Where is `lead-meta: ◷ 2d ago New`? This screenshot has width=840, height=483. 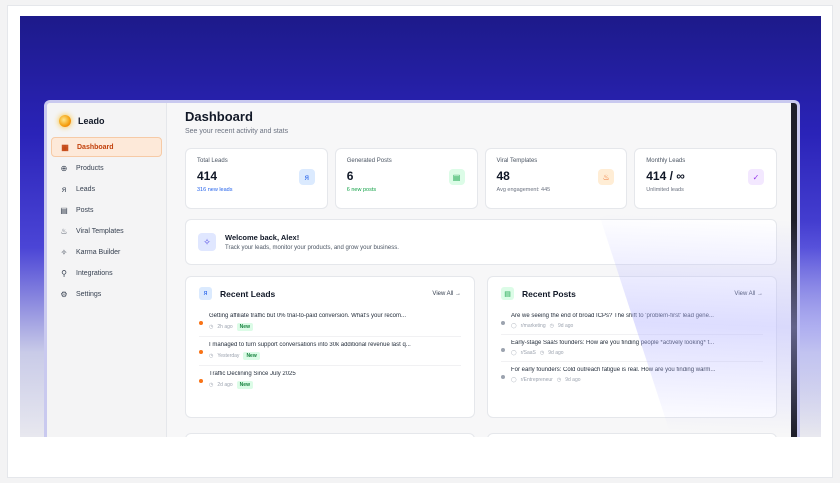 lead-meta: ◷ 2d ago New is located at coordinates (252, 385).